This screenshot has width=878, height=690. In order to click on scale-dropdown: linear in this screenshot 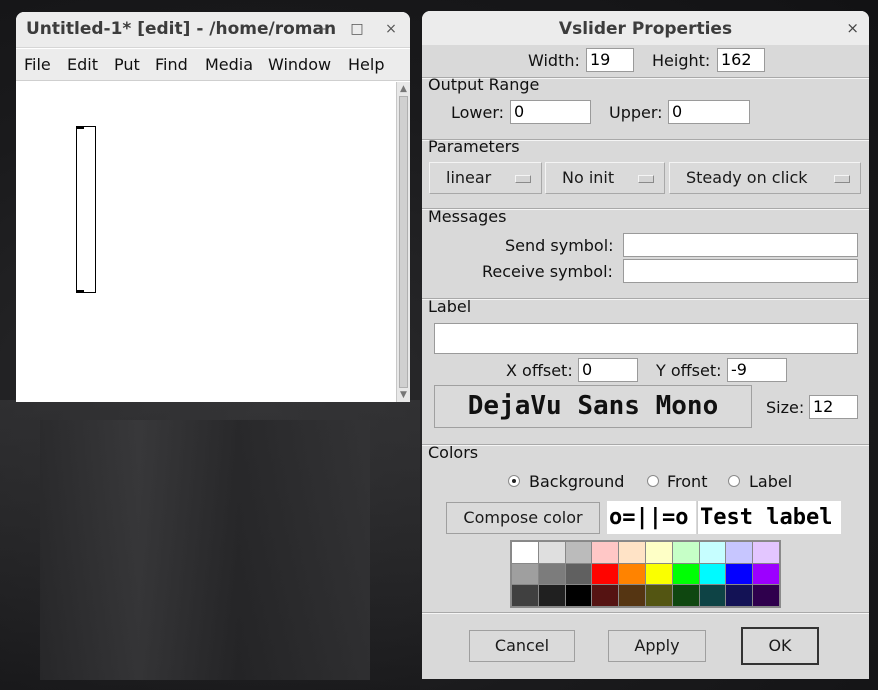, I will do `click(485, 178)`.